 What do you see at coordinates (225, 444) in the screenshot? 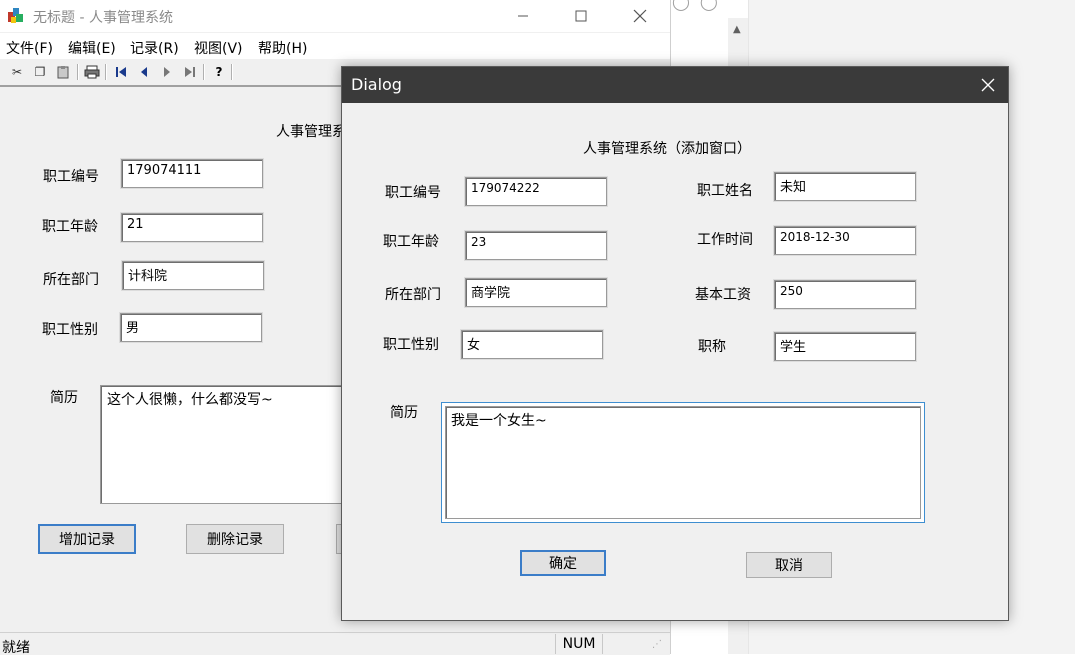
I see `resume-textarea: 这个人很懒，什么都没写~` at bounding box center [225, 444].